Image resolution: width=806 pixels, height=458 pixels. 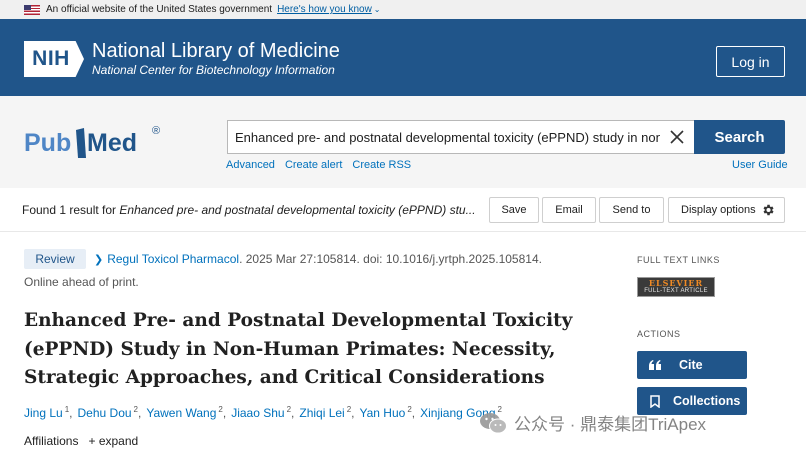 I want to click on author-name-link: Jing Lu, so click(x=43, y=413).